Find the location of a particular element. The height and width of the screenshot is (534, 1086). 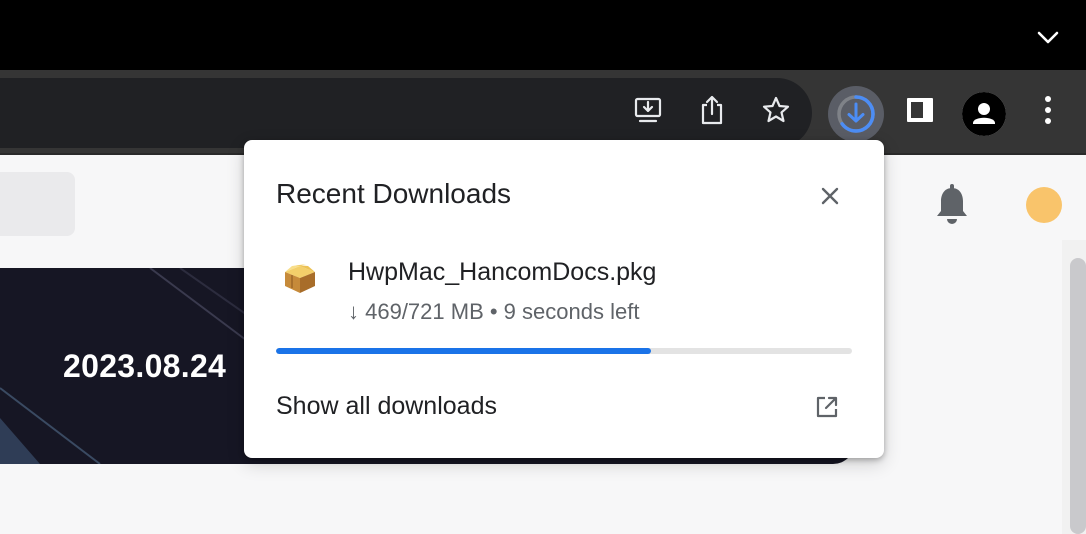

side-panel-icon is located at coordinates (920, 110).